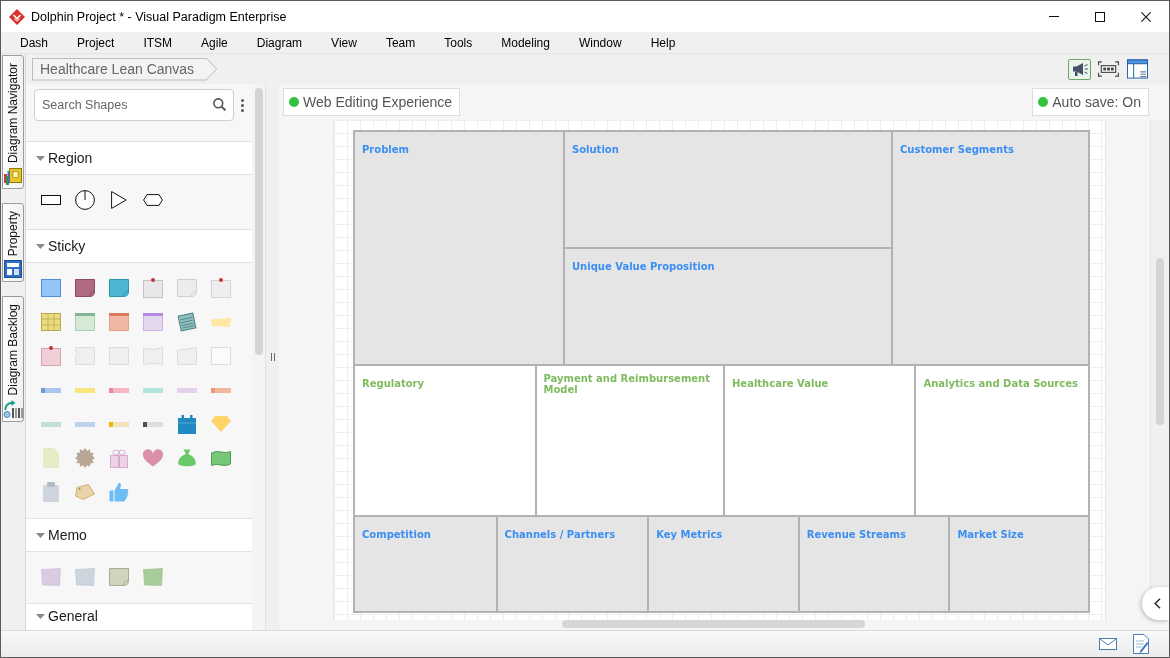  Describe the element at coordinates (221, 458) in the screenshot. I see `banknote-icon` at that location.